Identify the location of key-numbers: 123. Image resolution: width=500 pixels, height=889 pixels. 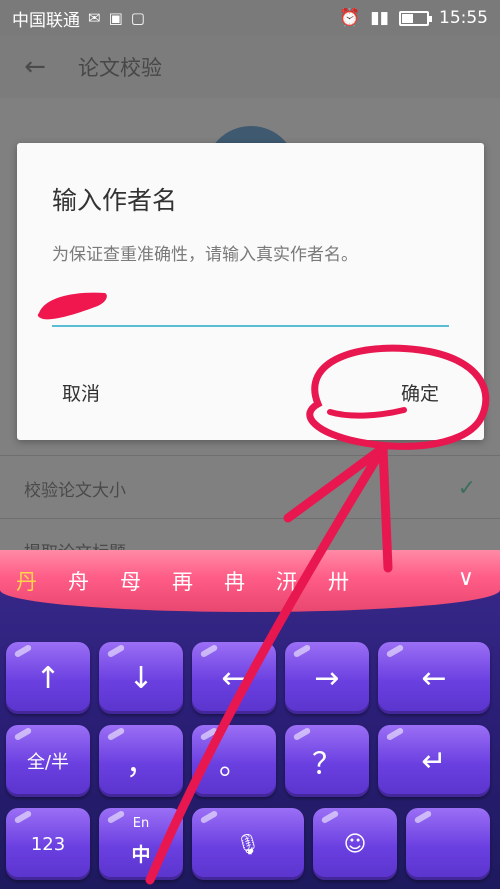
(48, 844).